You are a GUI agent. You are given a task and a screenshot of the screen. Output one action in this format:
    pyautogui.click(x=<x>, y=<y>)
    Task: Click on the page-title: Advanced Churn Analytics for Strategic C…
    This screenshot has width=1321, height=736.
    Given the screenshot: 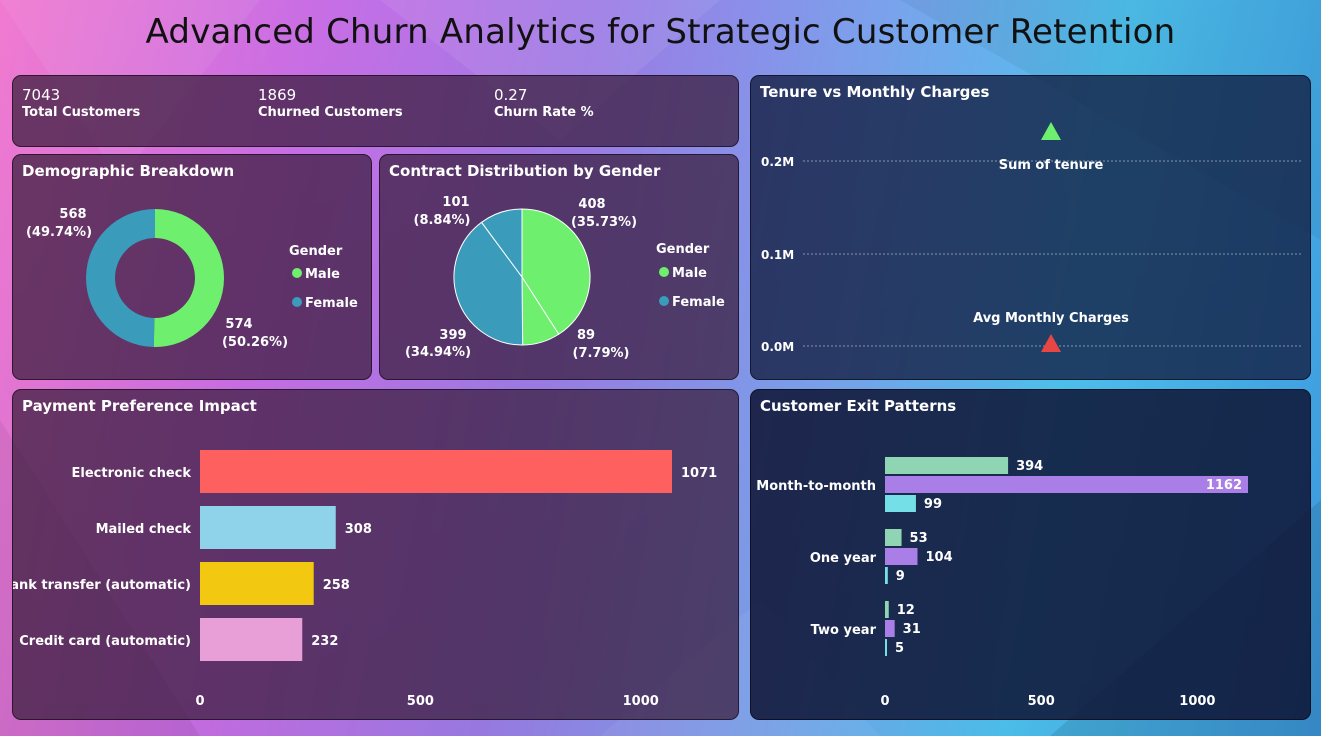 What is the action you would take?
    pyautogui.click(x=660, y=32)
    